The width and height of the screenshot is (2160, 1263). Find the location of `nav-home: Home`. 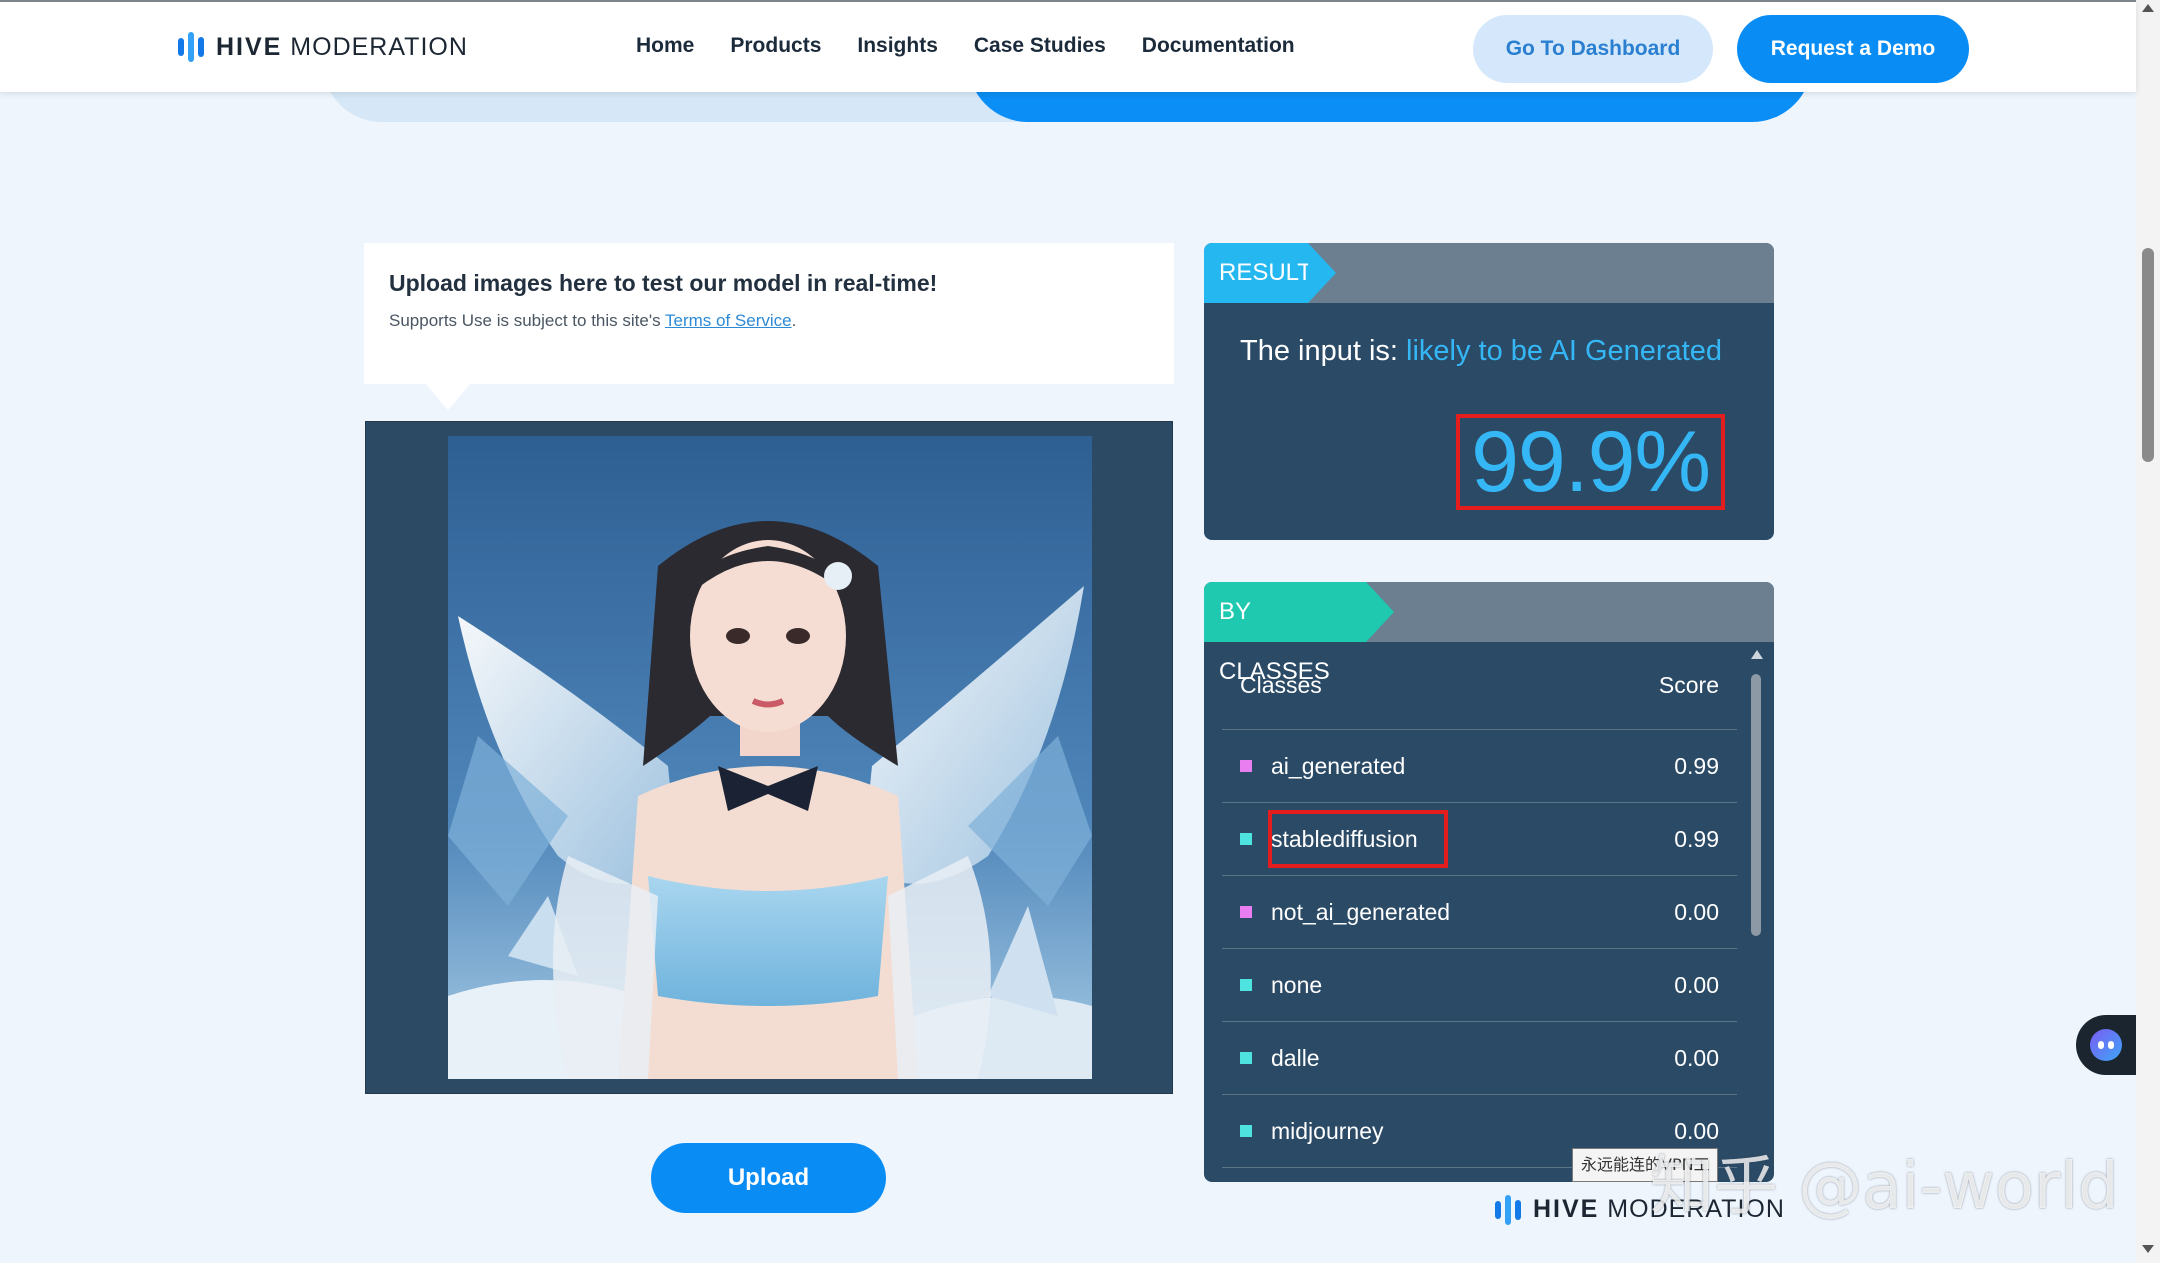

nav-home: Home is located at coordinates (665, 46).